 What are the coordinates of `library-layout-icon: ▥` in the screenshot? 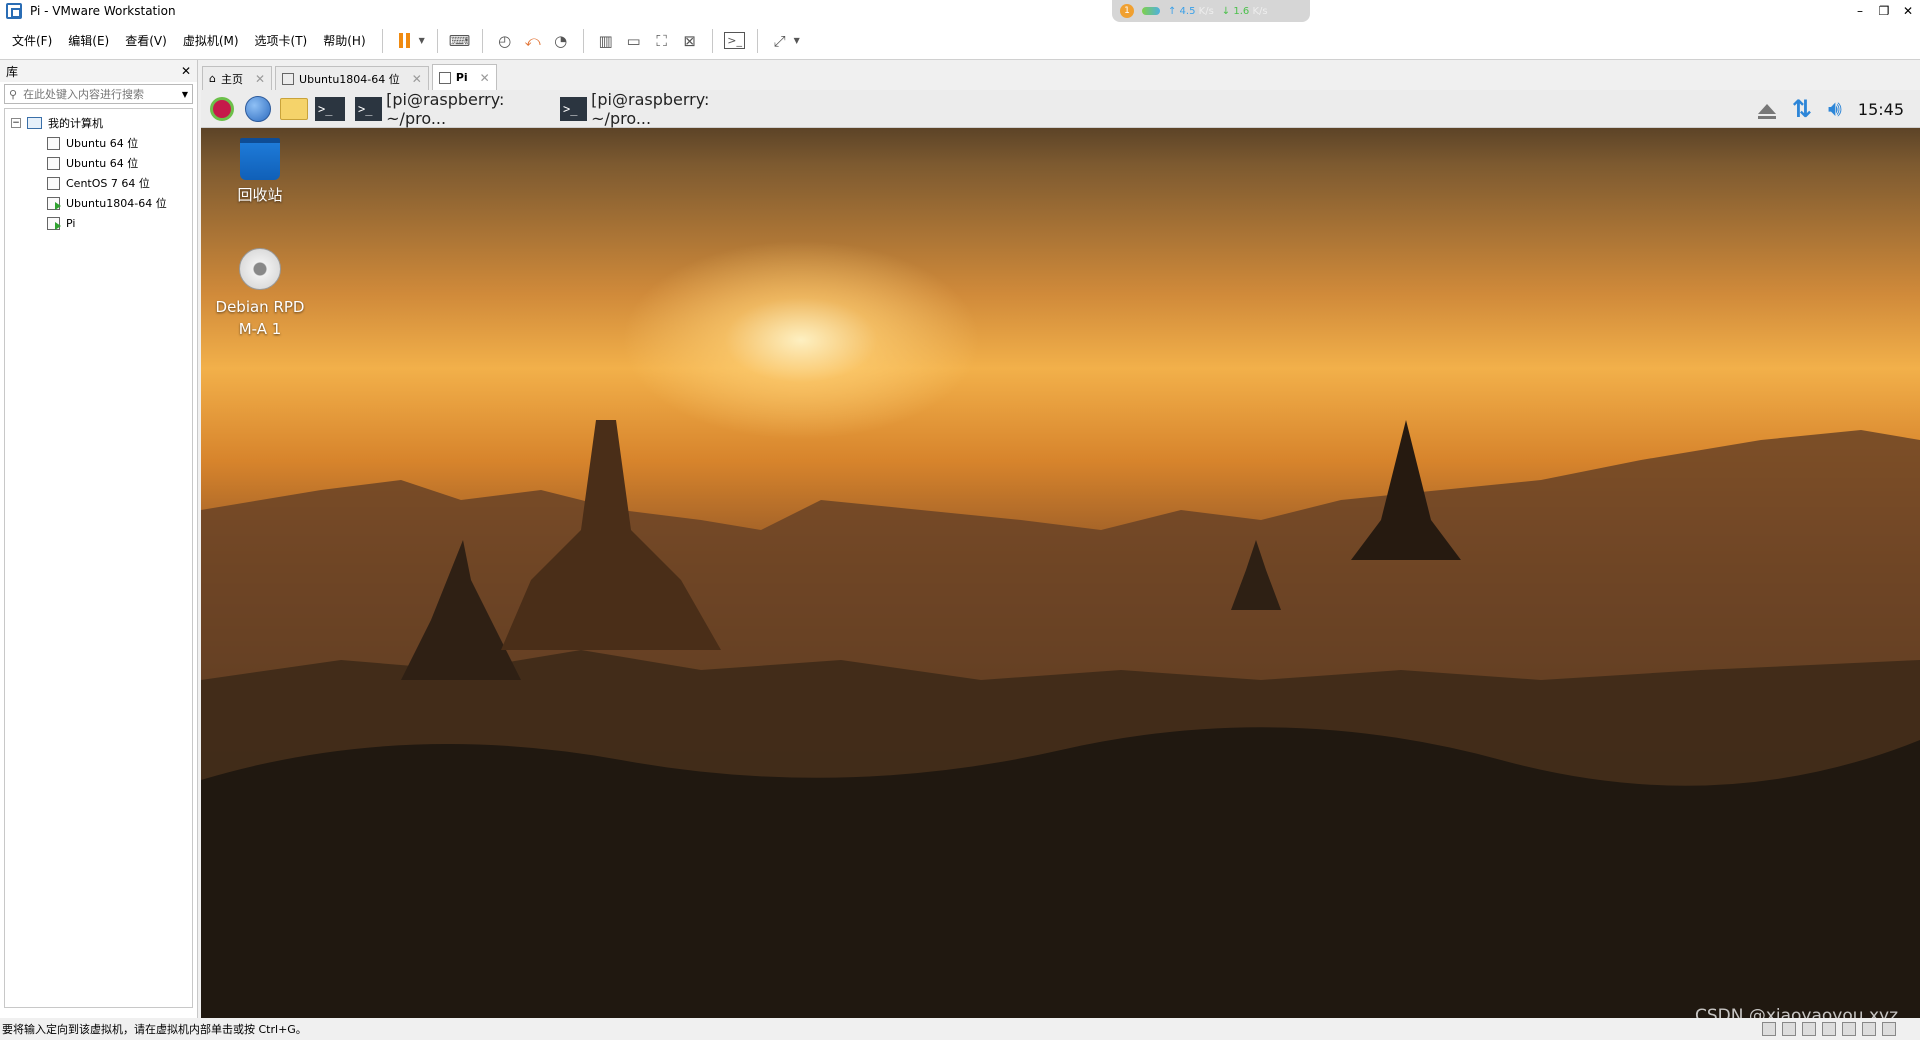 It's located at (605, 40).